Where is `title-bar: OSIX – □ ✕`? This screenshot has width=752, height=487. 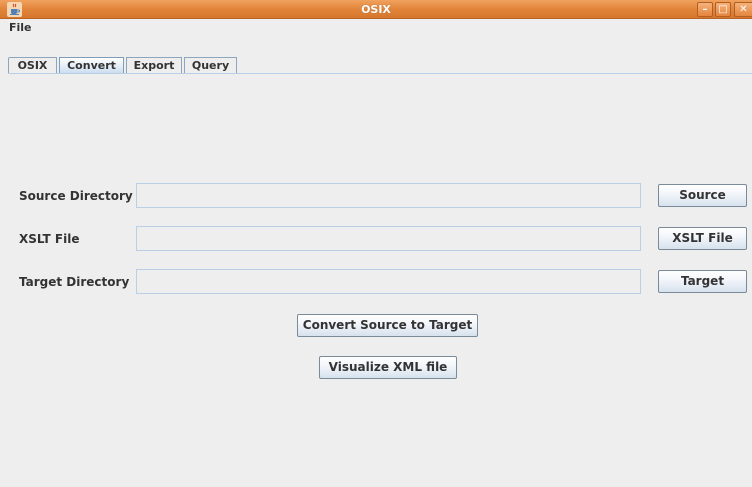 title-bar: OSIX – □ ✕ is located at coordinates (376, 9).